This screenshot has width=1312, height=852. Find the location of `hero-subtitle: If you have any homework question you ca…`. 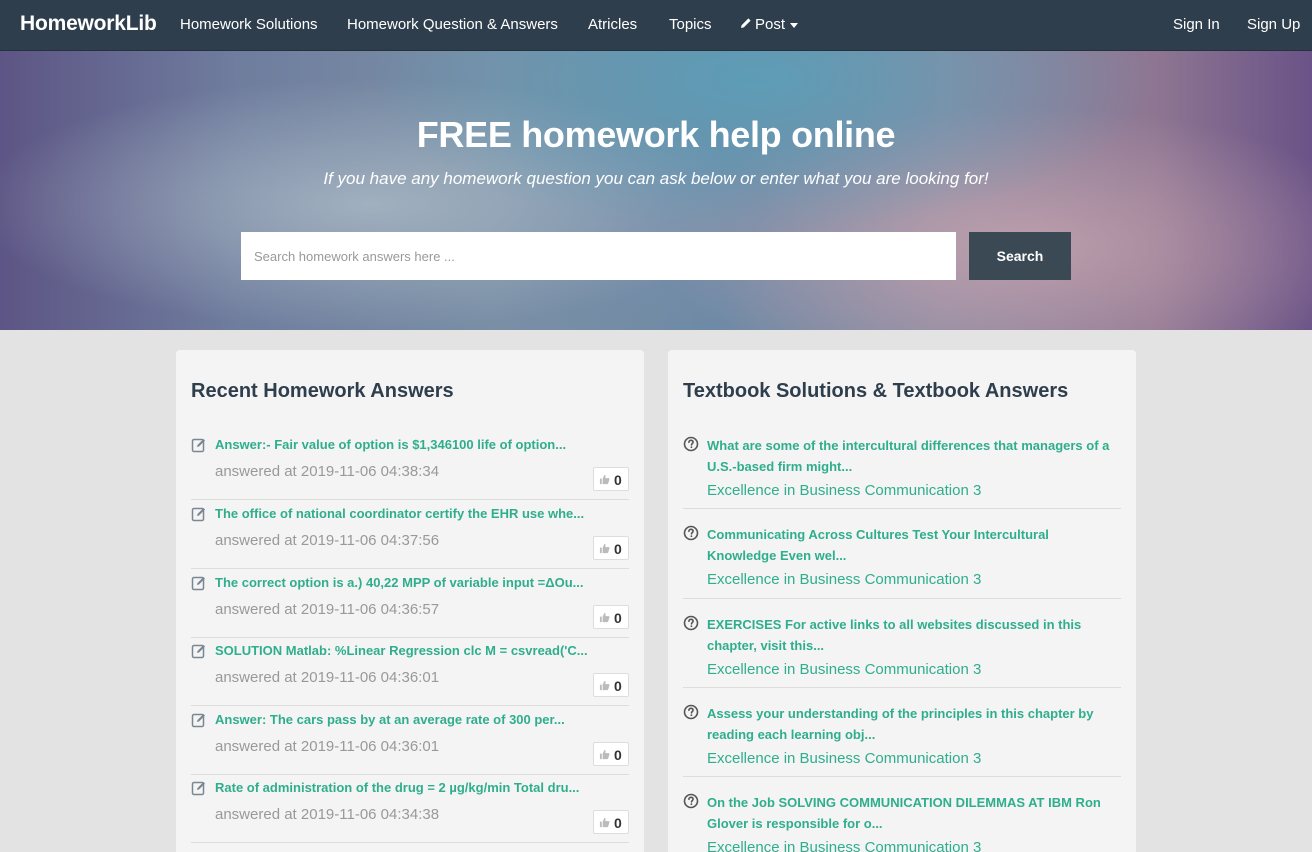

hero-subtitle: If you have any homework question you ca… is located at coordinates (656, 178).